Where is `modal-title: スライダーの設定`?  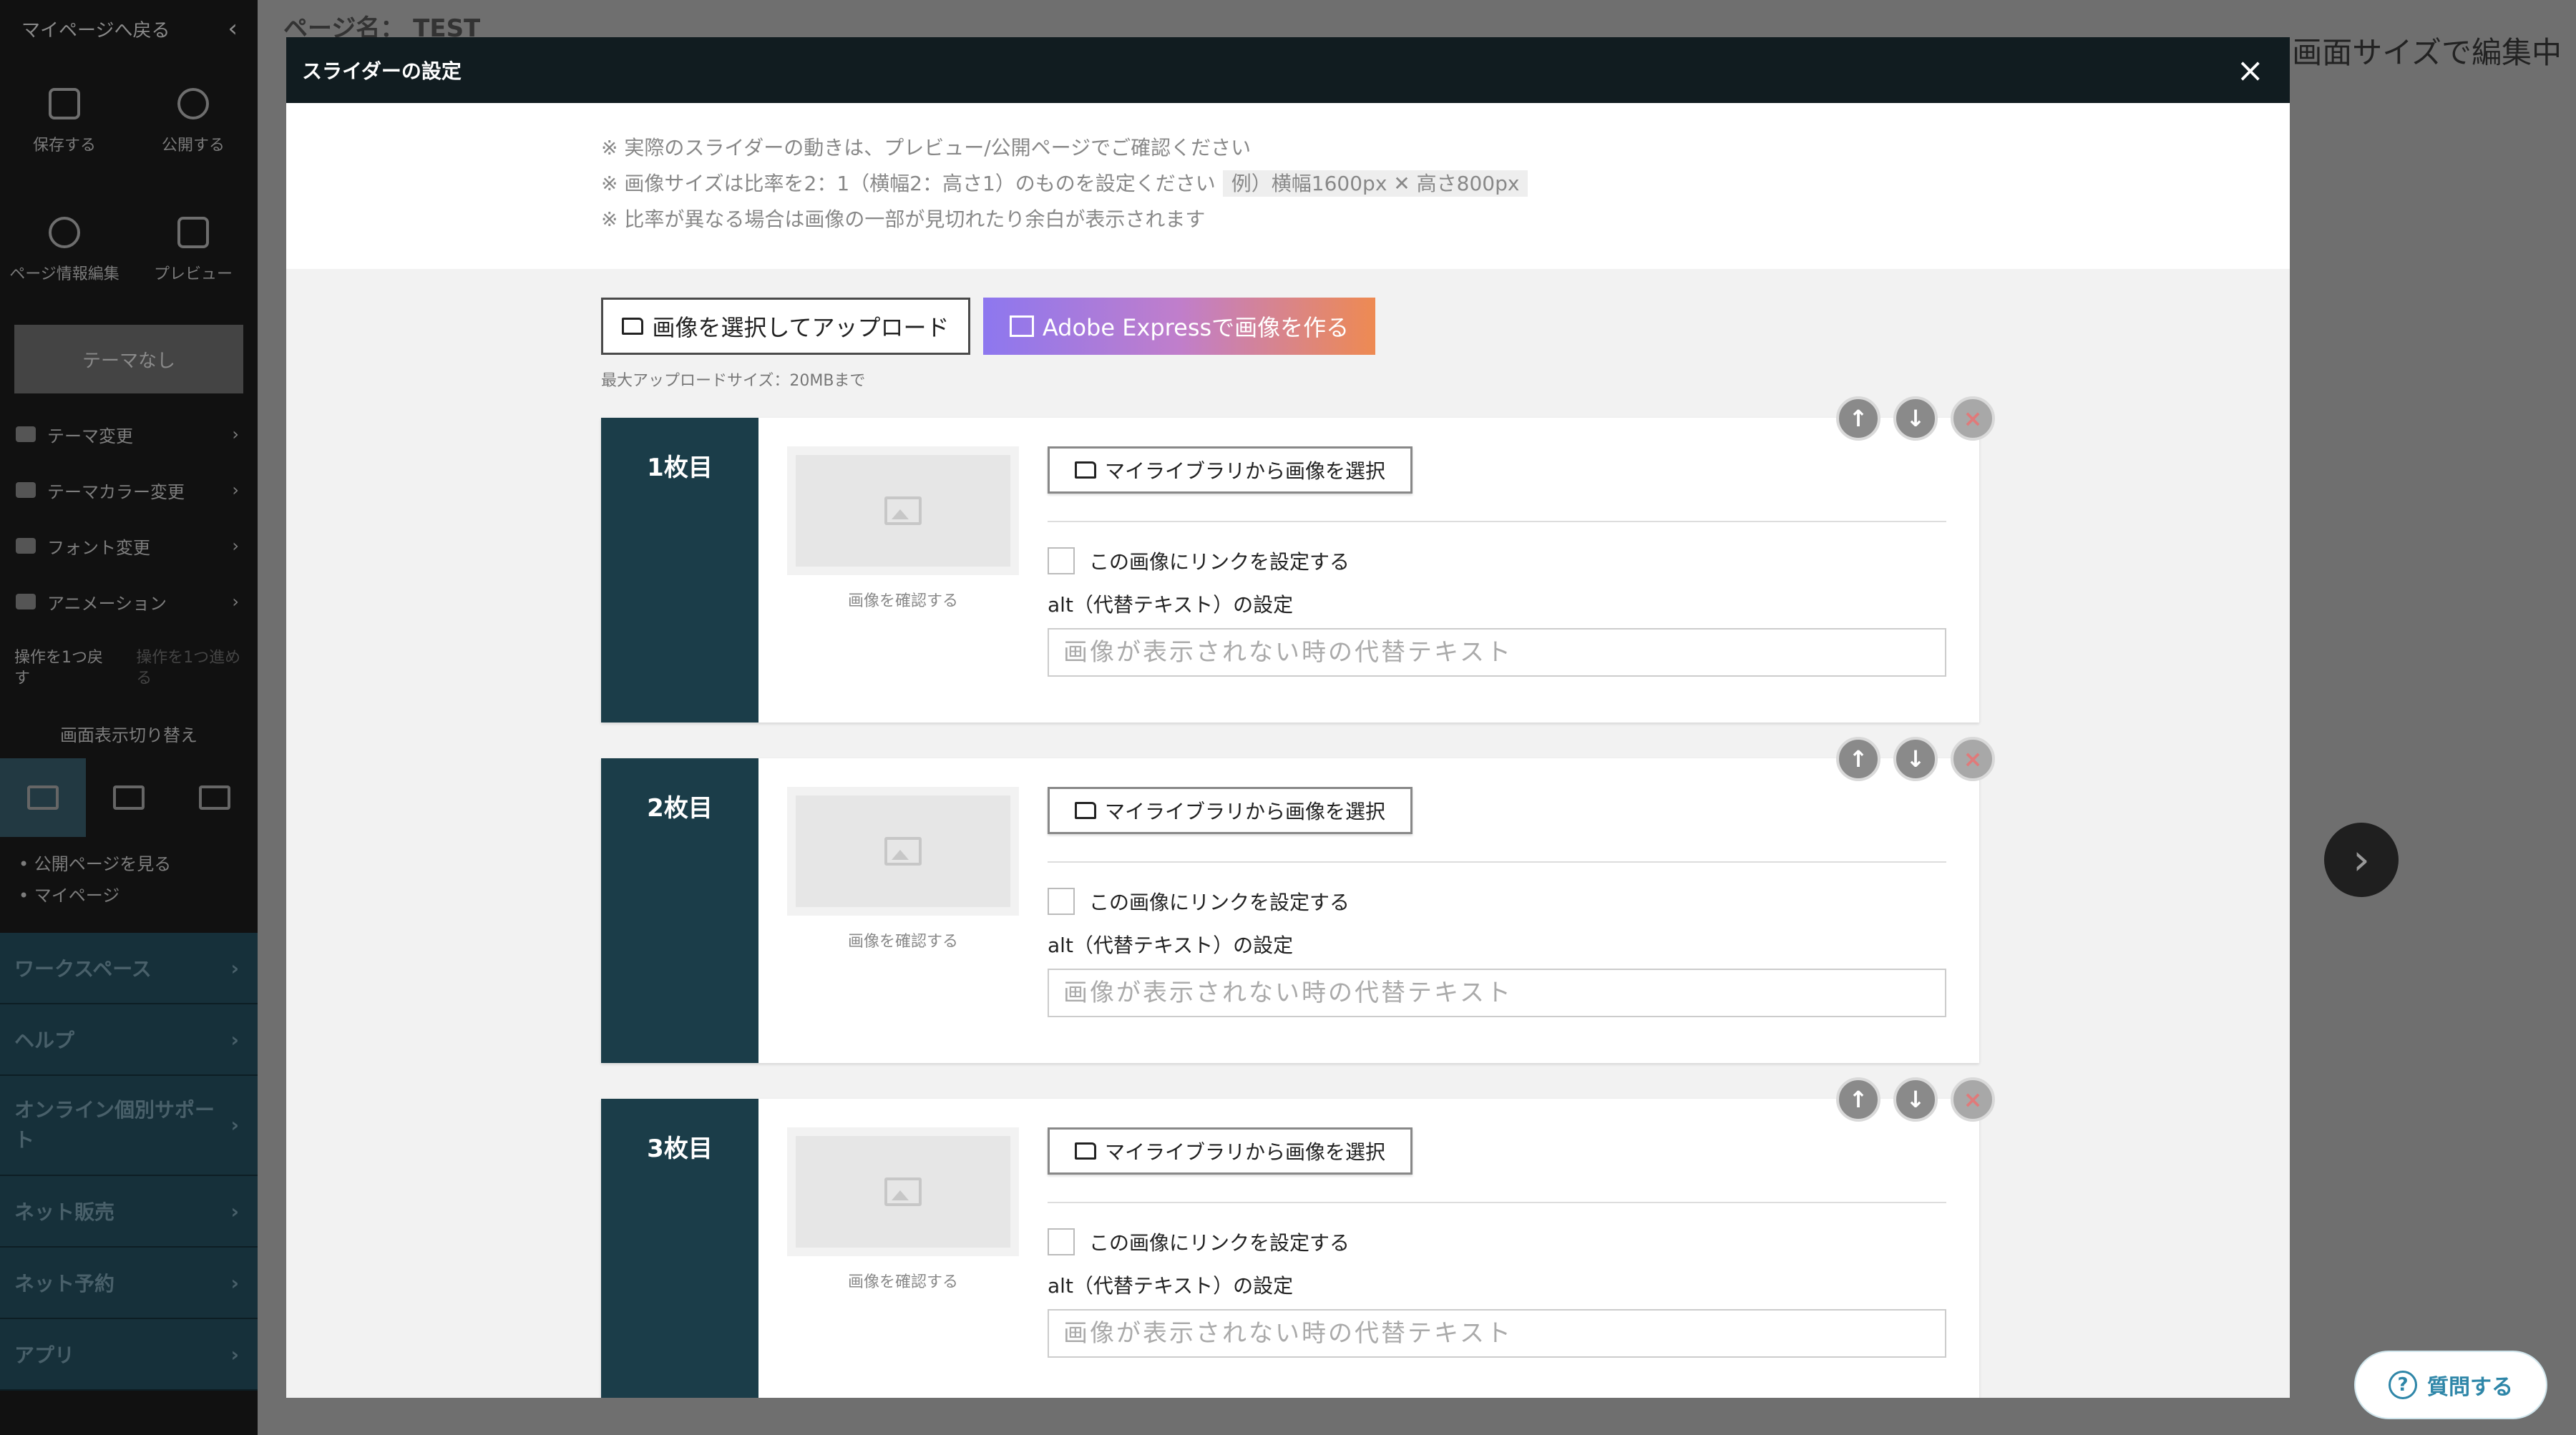
modal-title: スライダーの設定 is located at coordinates (382, 71).